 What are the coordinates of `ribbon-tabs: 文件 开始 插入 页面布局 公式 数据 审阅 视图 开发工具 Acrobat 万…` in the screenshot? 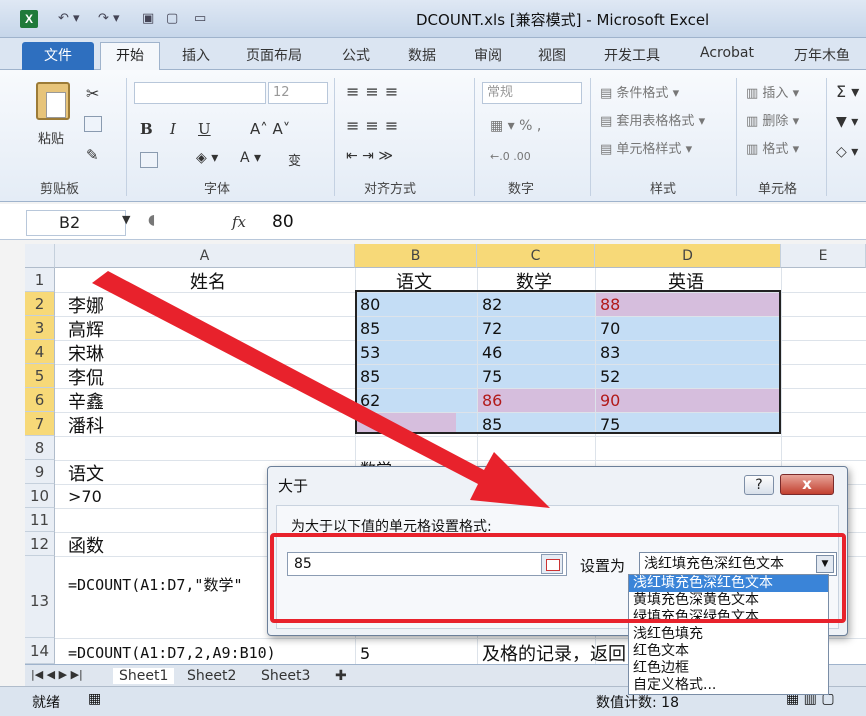 It's located at (433, 54).